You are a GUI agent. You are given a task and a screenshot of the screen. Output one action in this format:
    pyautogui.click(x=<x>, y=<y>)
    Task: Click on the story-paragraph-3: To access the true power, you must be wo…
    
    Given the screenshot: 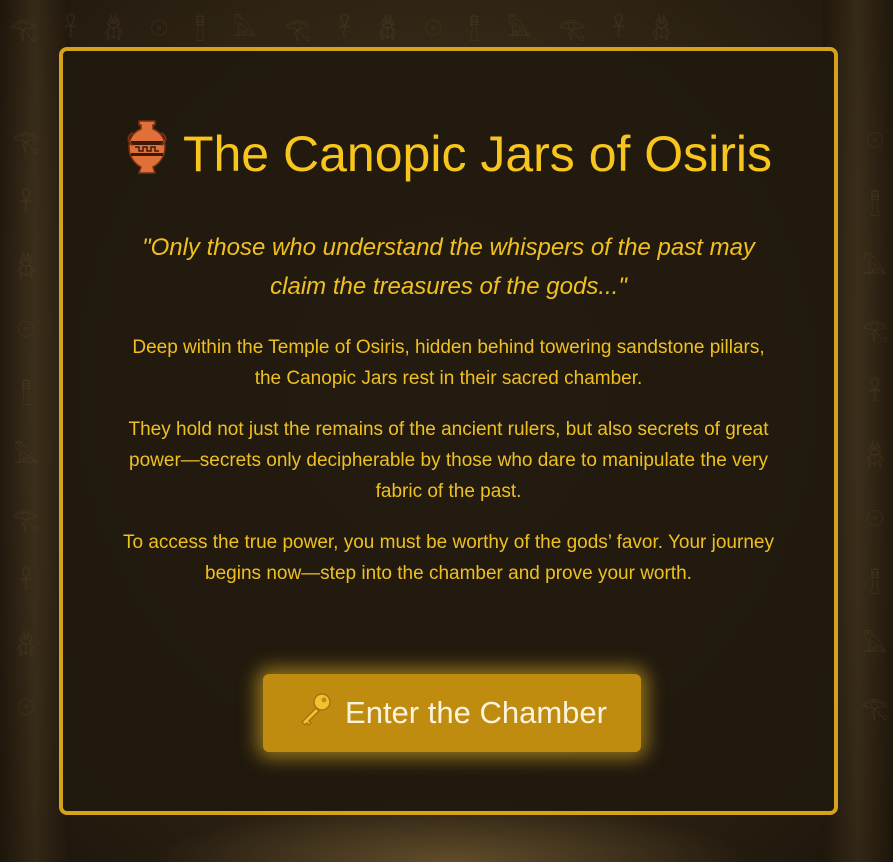 What is the action you would take?
    pyautogui.click(x=448, y=558)
    